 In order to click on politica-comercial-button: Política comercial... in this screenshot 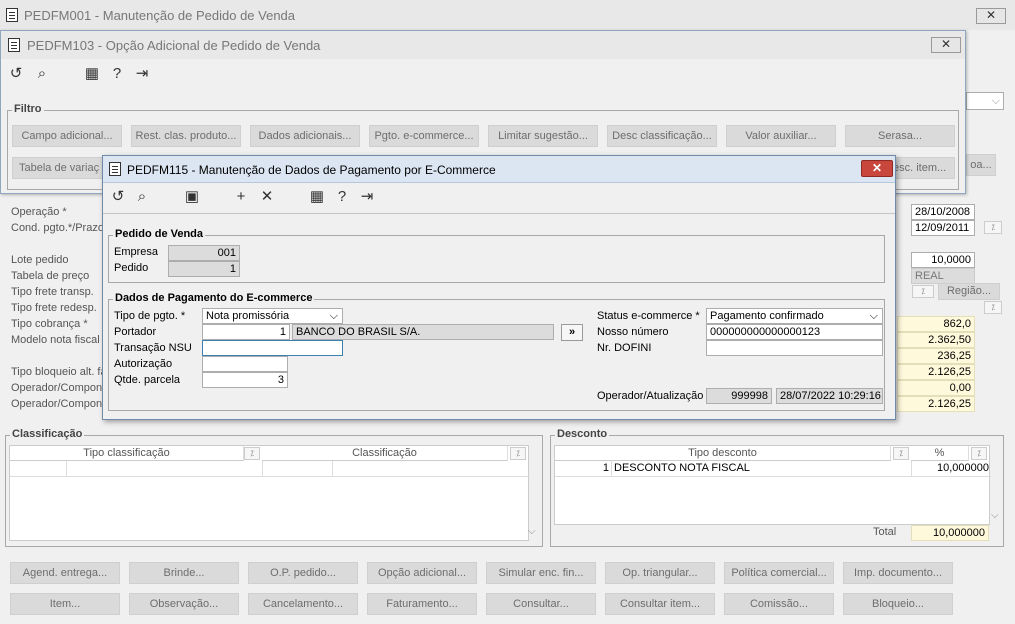, I will do `click(779, 573)`.